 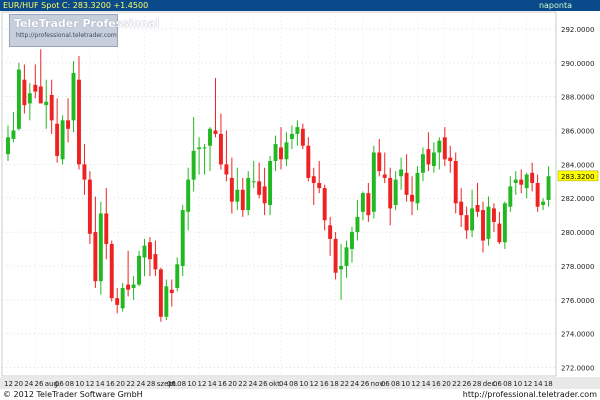 What do you see at coordinates (577, 301) in the screenshot?
I see `y-tick-label: 276.0000` at bounding box center [577, 301].